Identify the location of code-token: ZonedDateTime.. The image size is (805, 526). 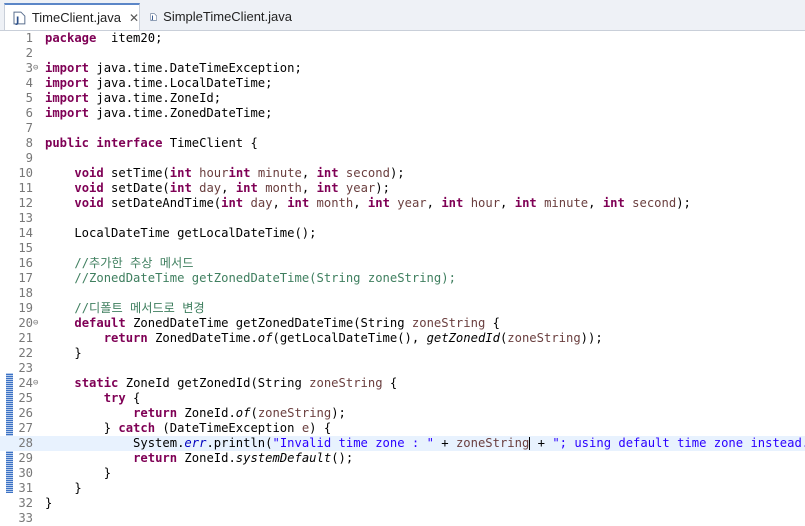
(202, 338).